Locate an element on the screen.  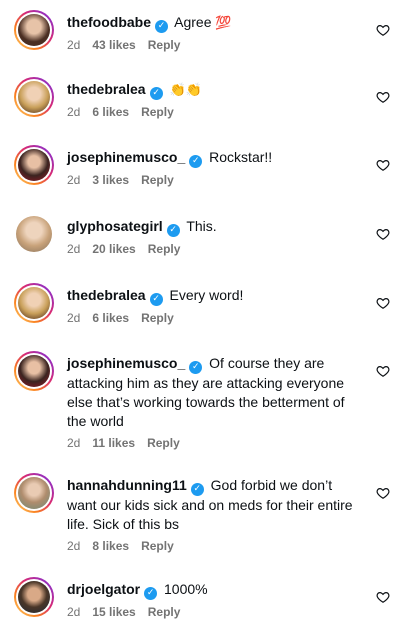
comment-likes: 11 likes is located at coordinates (113, 443).